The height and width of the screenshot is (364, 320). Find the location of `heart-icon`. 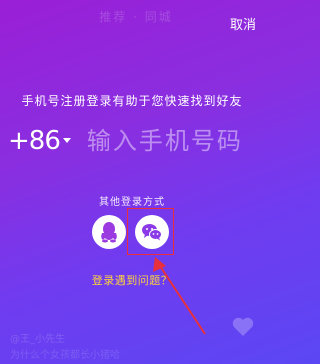

heart-icon is located at coordinates (243, 326).